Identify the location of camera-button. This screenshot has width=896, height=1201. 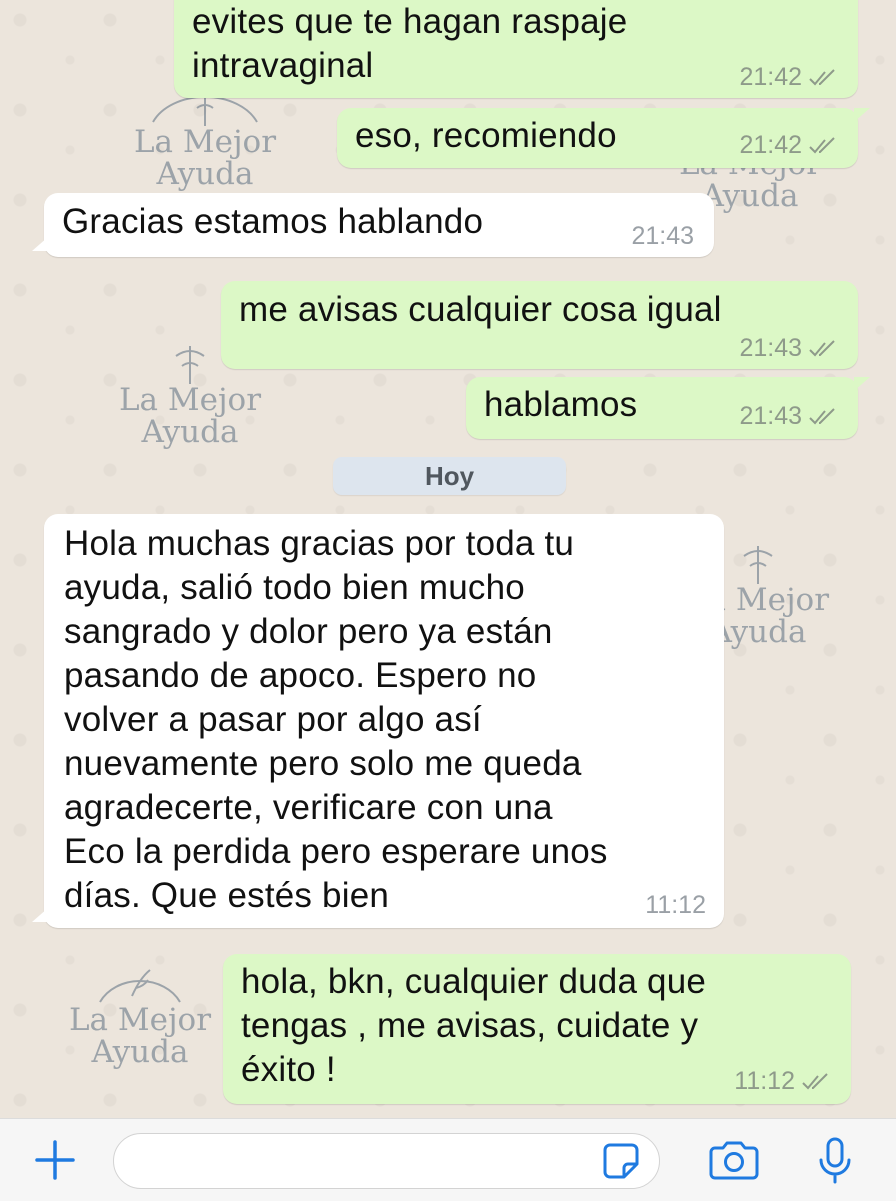
(734, 1161).